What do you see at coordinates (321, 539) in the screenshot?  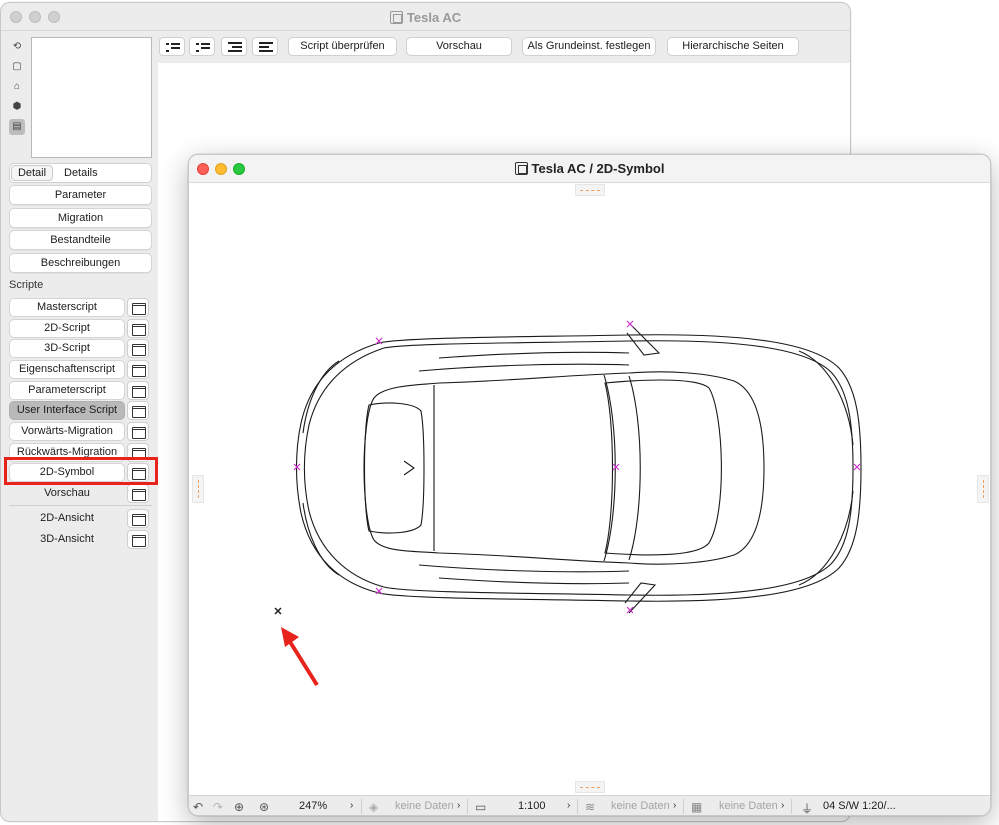 I see `taillight-bottom` at bounding box center [321, 539].